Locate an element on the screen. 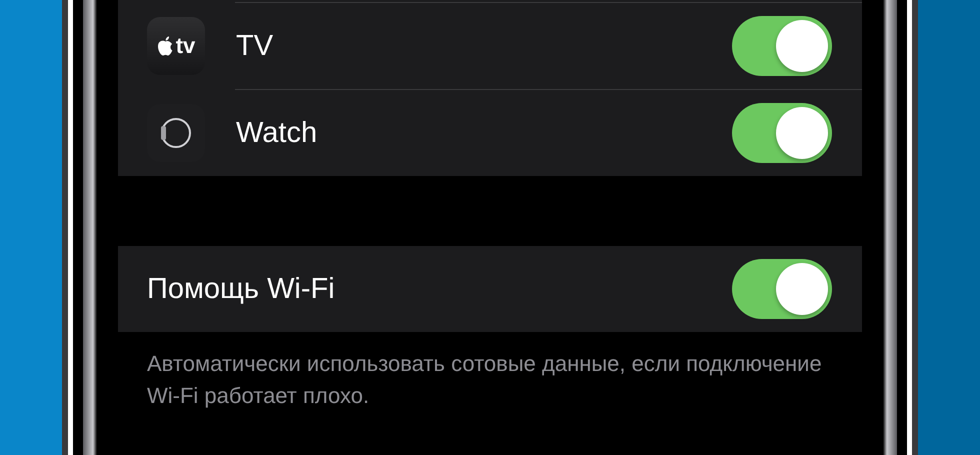  setting-label: Помощь Wi-Fi is located at coordinates (241, 289).